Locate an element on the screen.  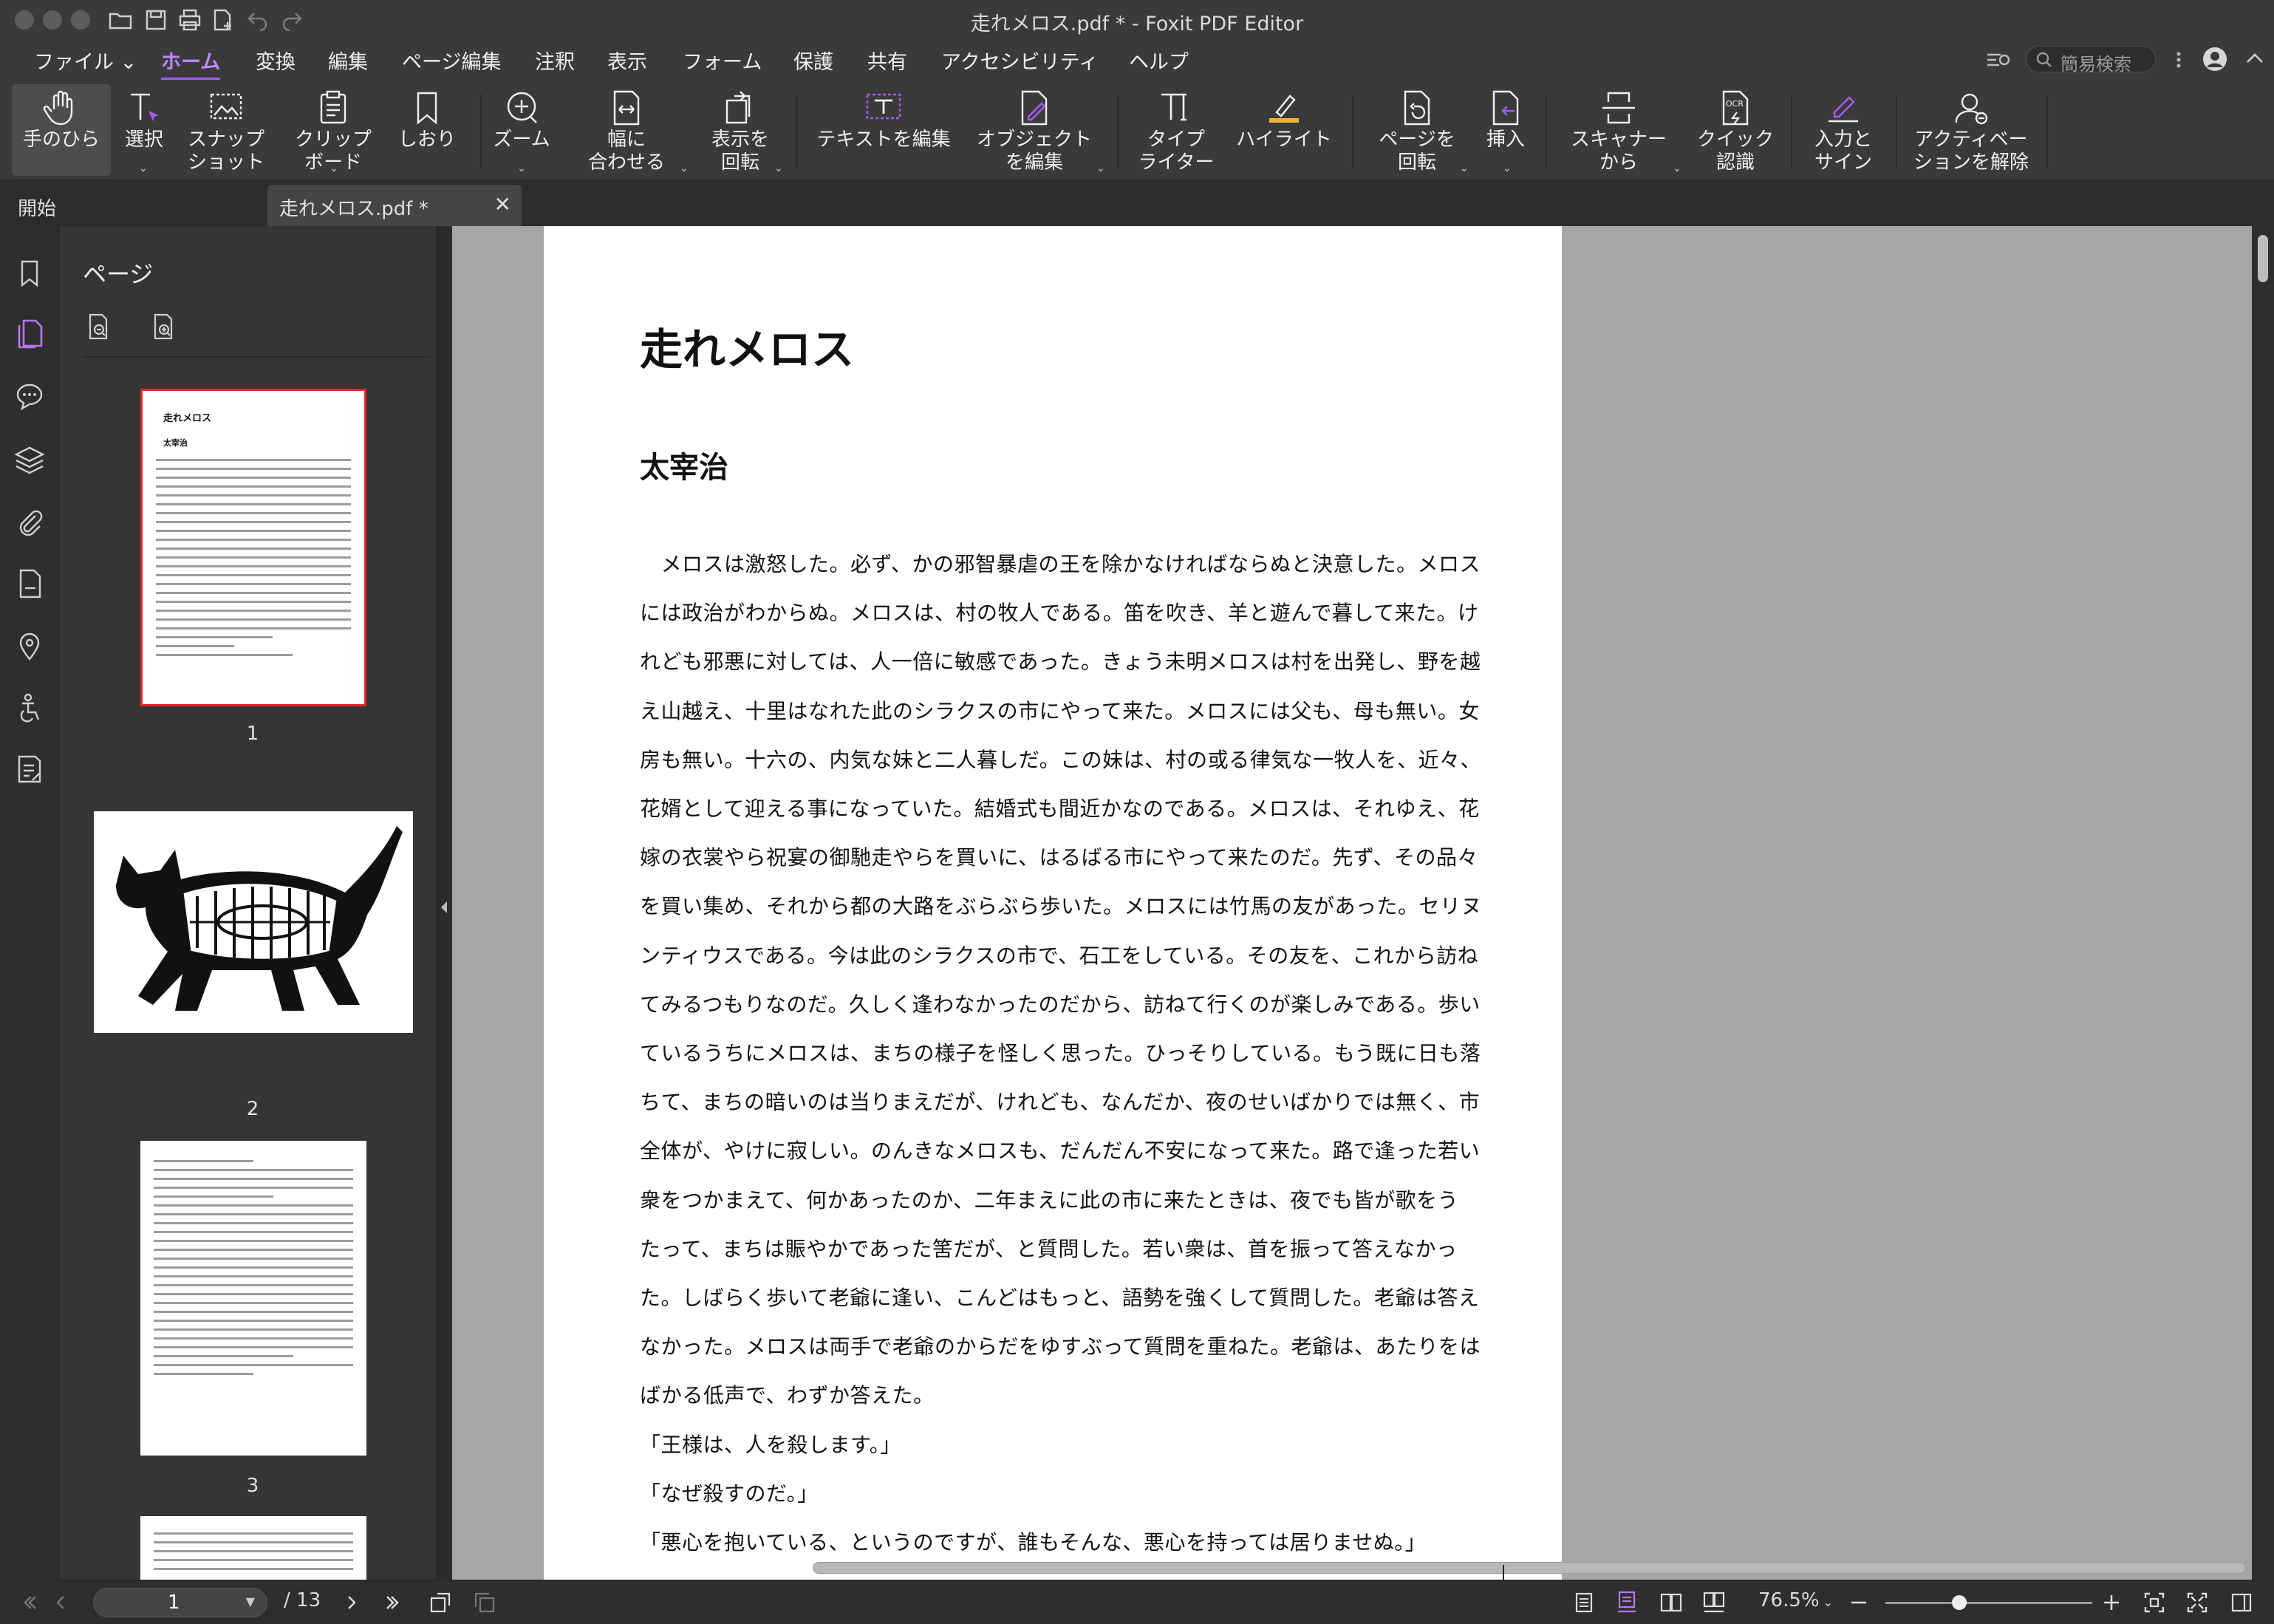
navigation-rail is located at coordinates (30, 903).